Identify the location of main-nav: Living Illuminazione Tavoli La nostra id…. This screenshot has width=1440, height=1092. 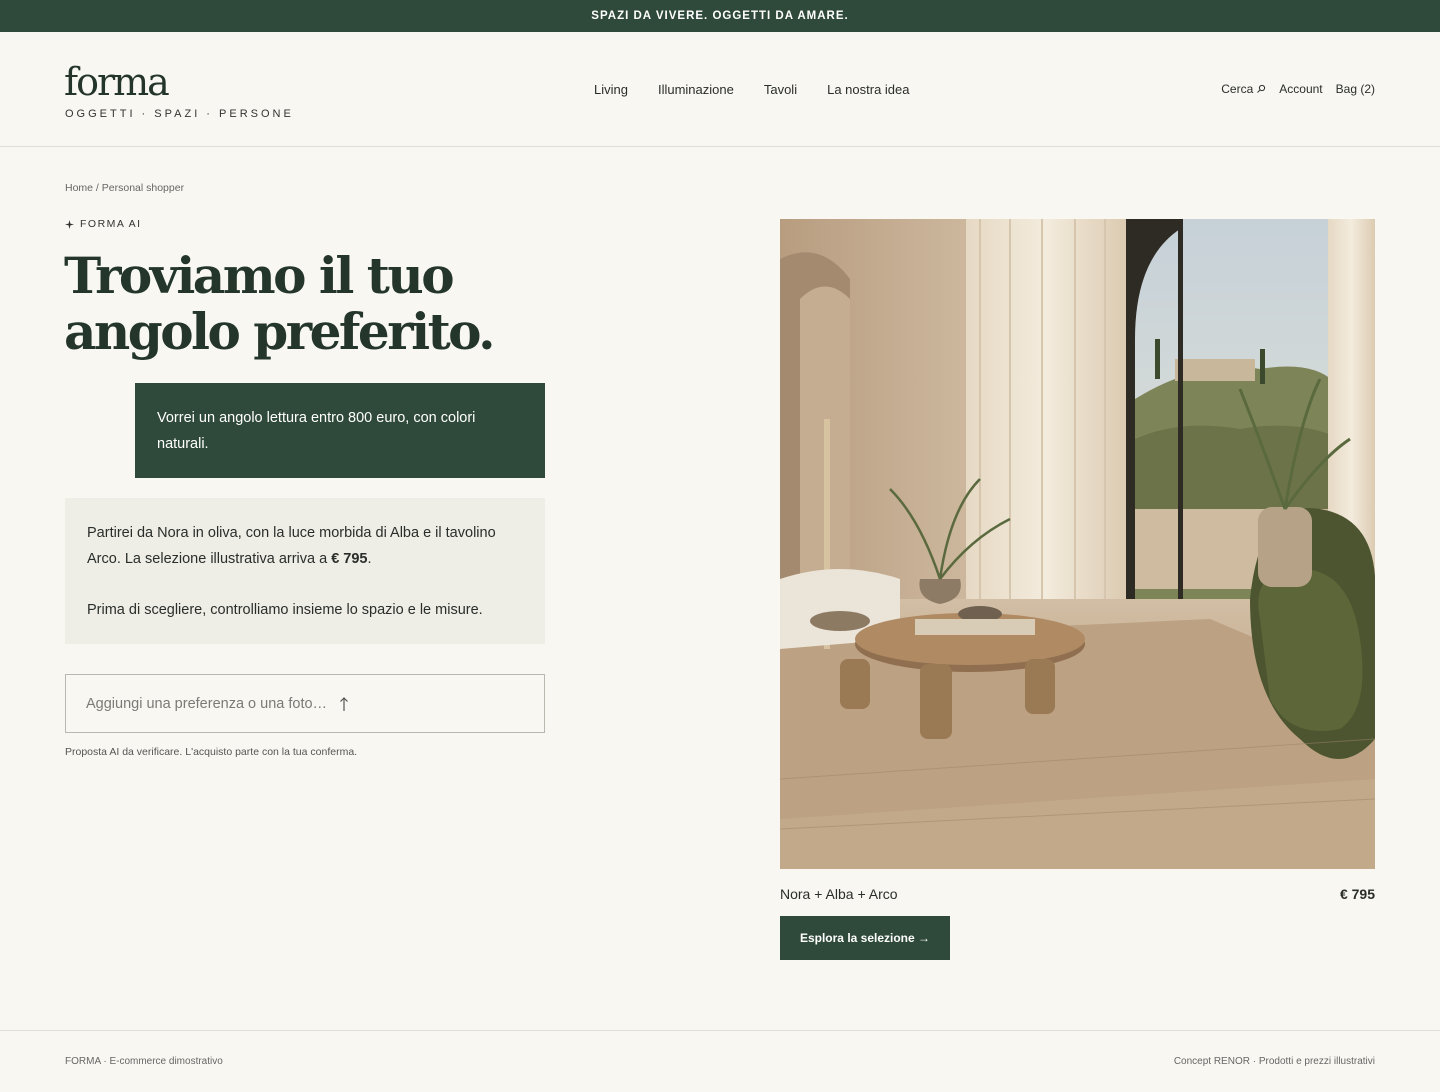
(752, 89).